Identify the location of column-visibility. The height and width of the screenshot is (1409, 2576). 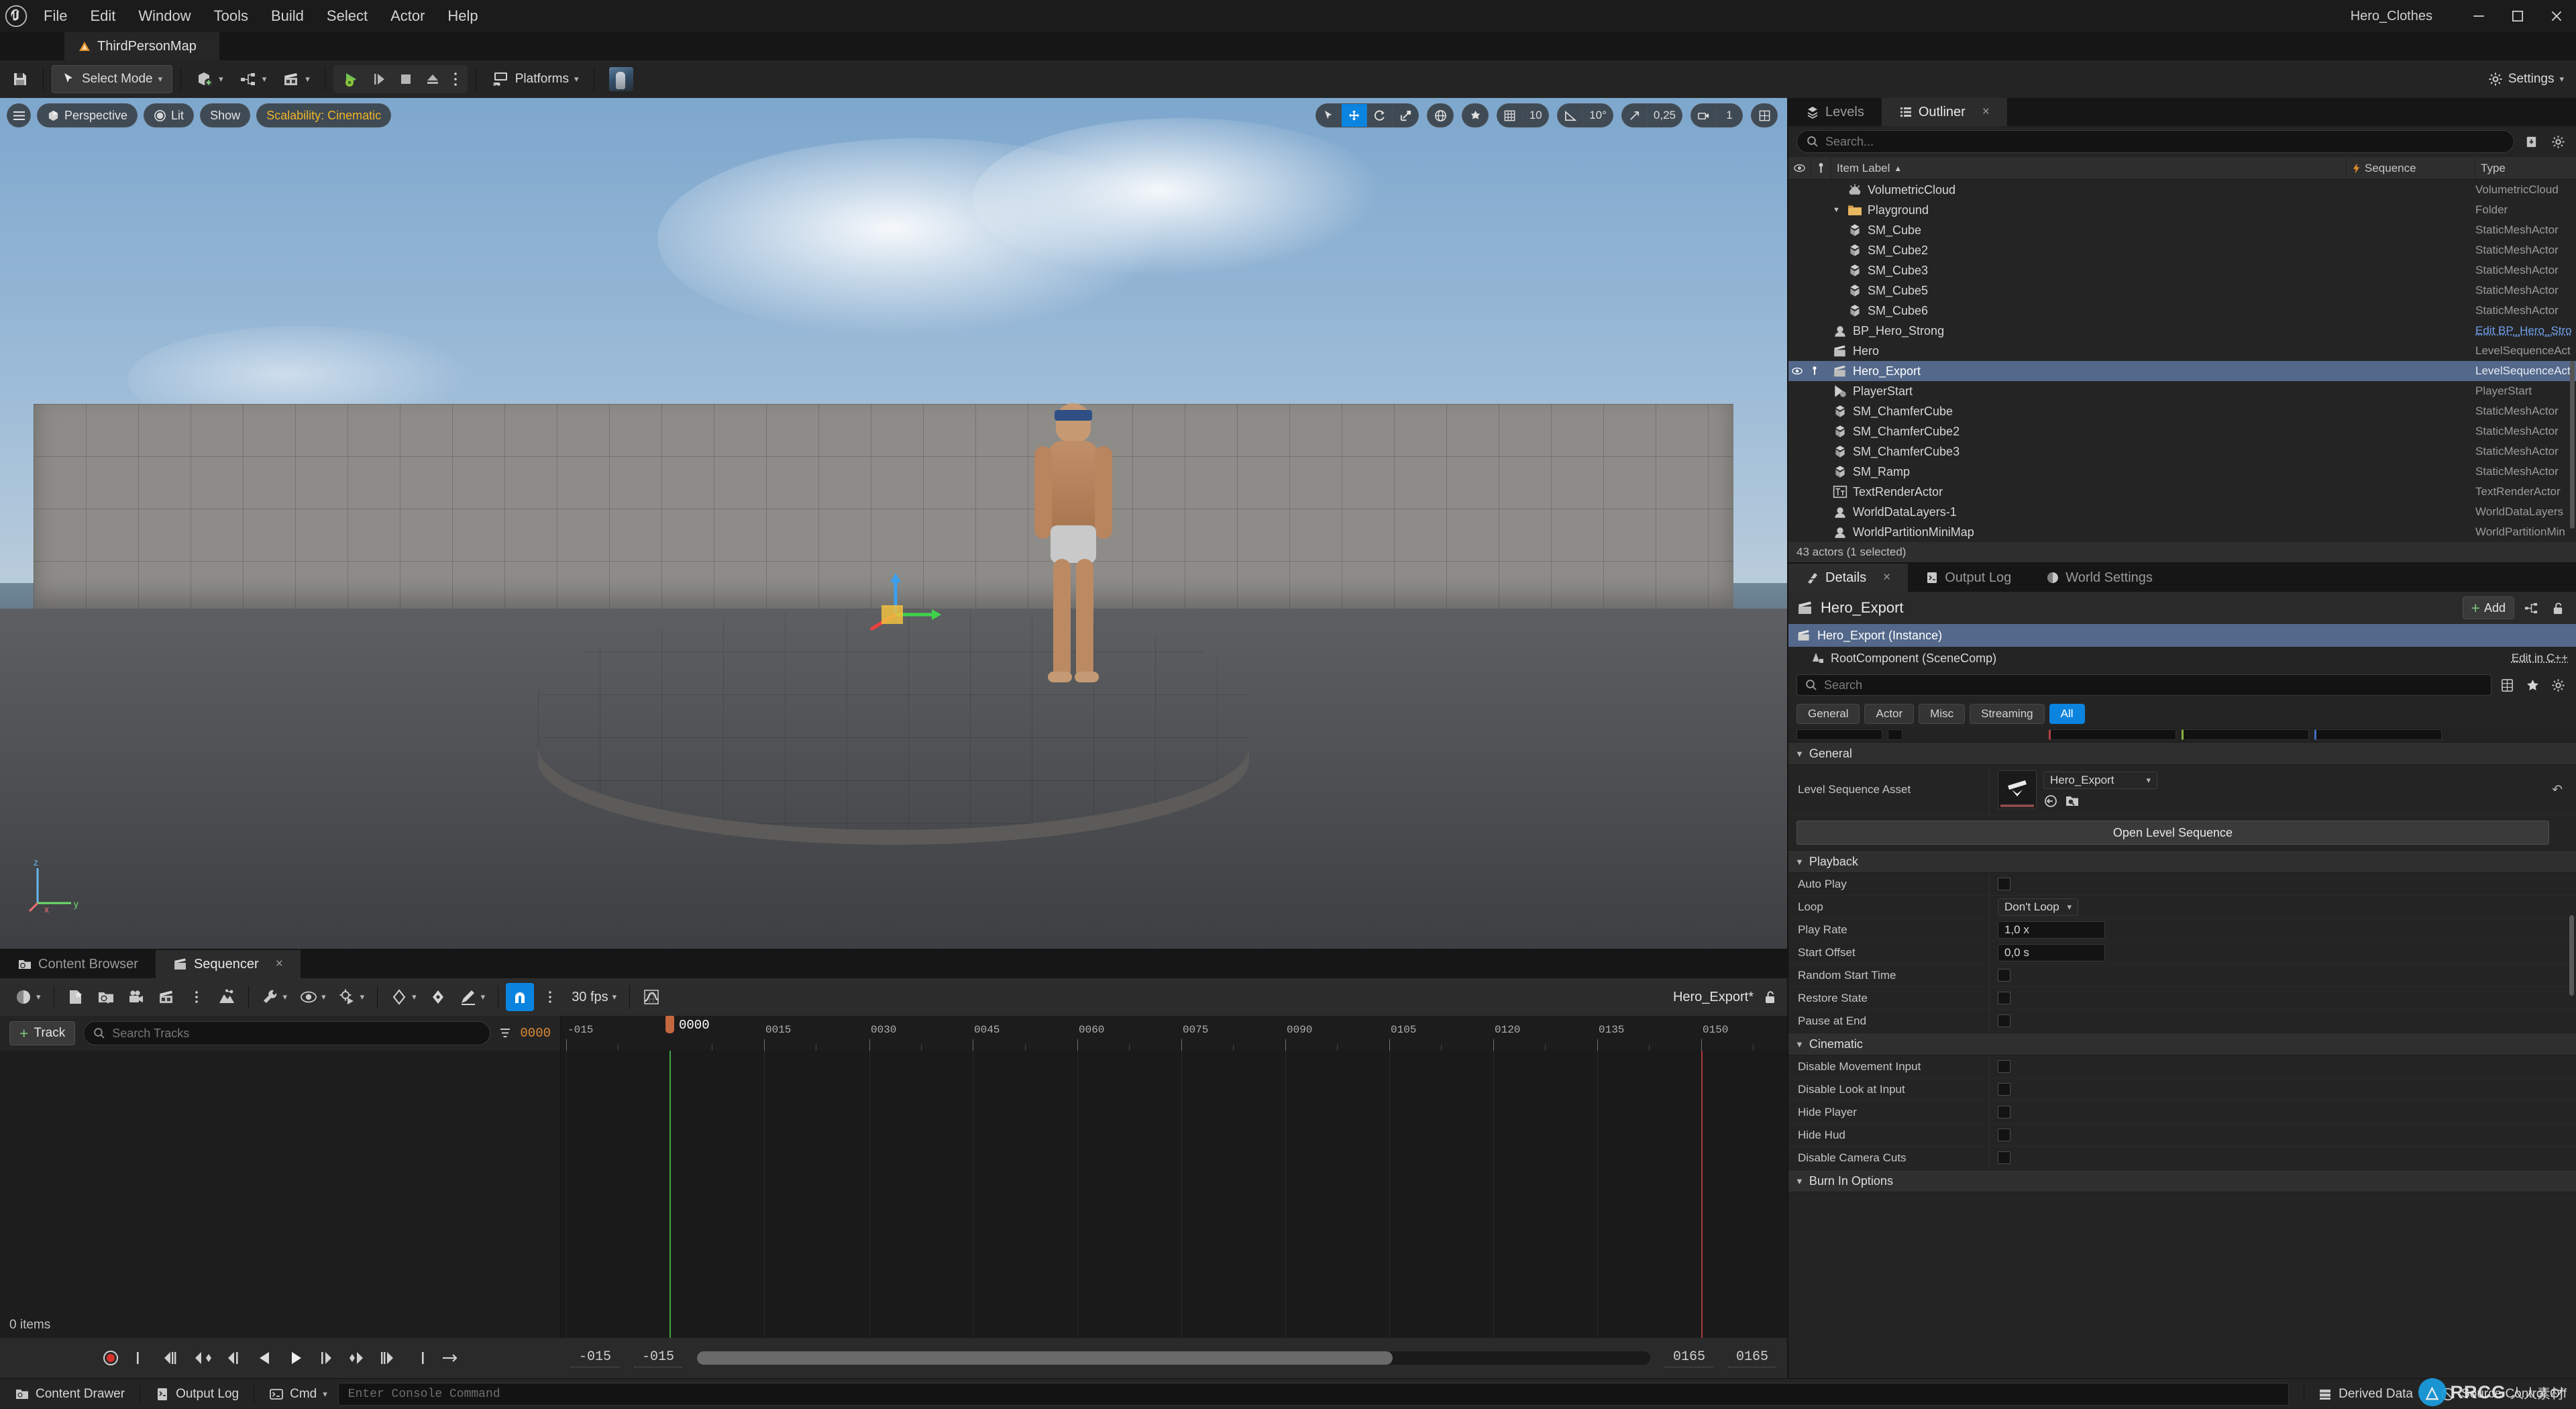
(1799, 168).